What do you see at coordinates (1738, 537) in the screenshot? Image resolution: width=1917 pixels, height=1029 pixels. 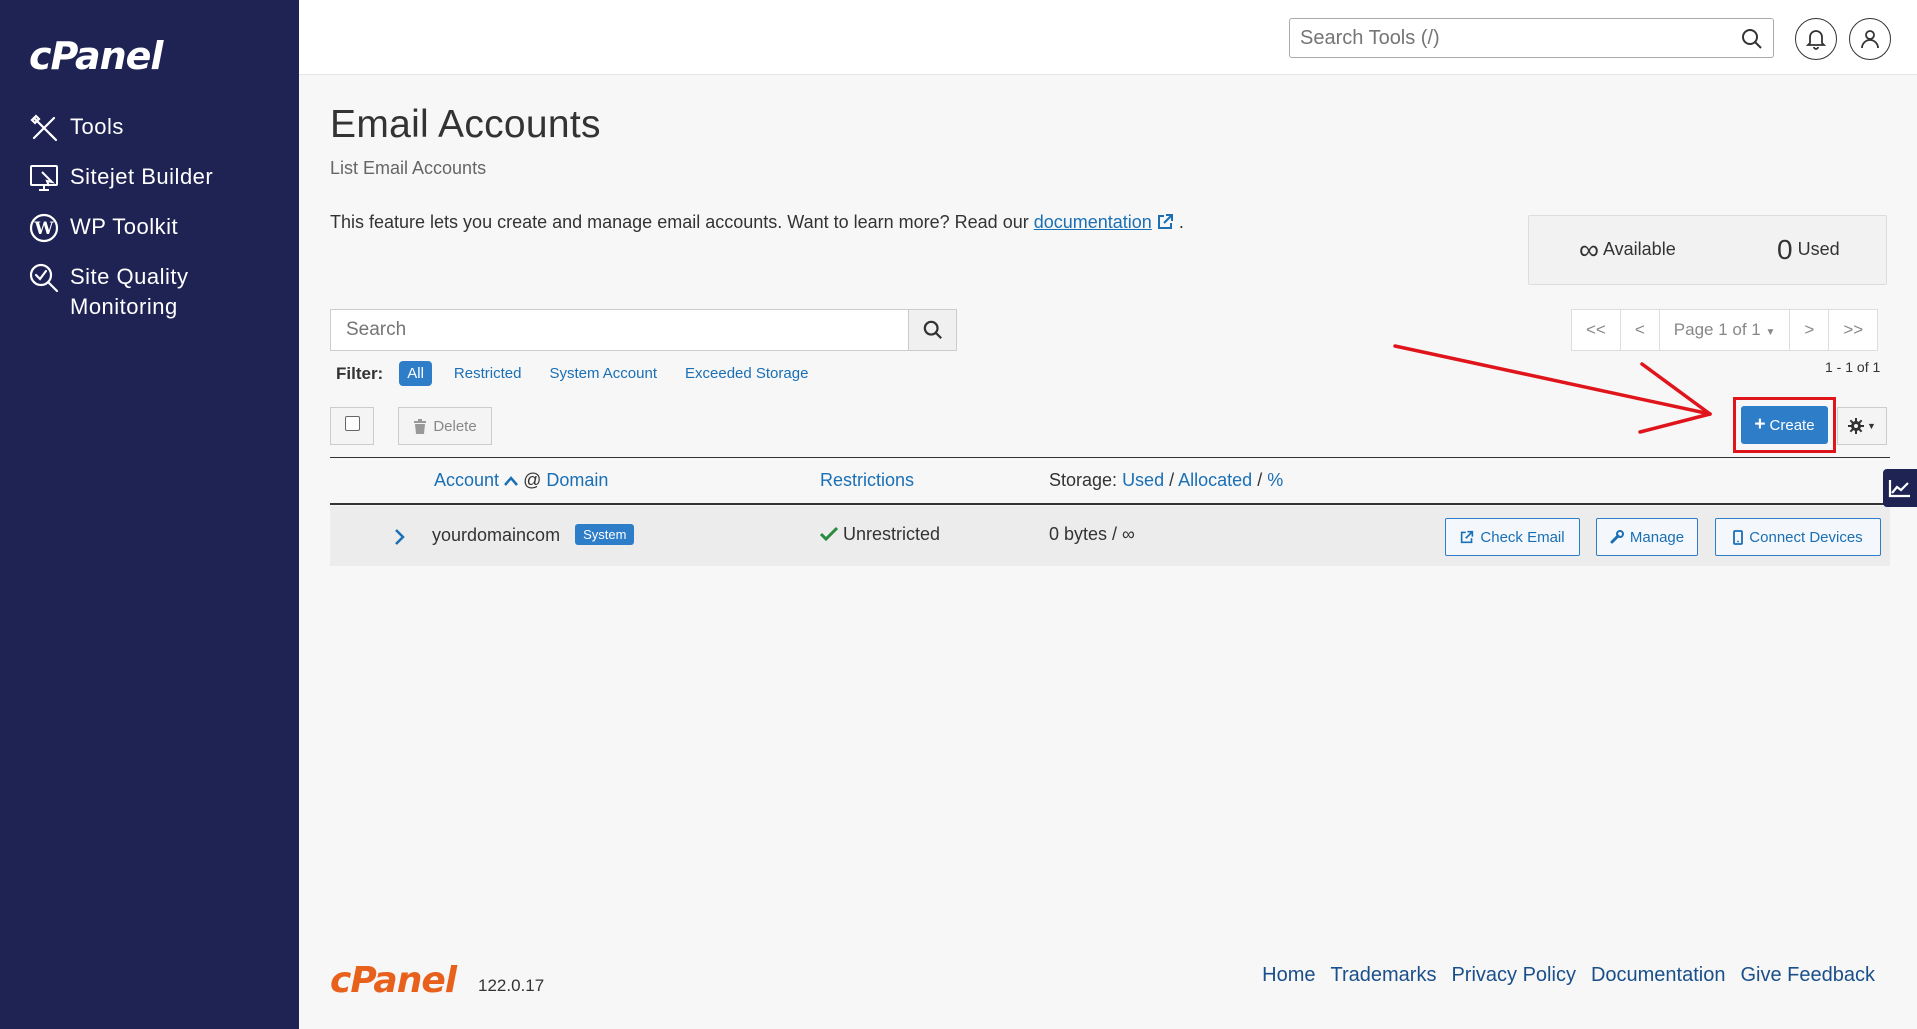 I see `mobile-icon` at bounding box center [1738, 537].